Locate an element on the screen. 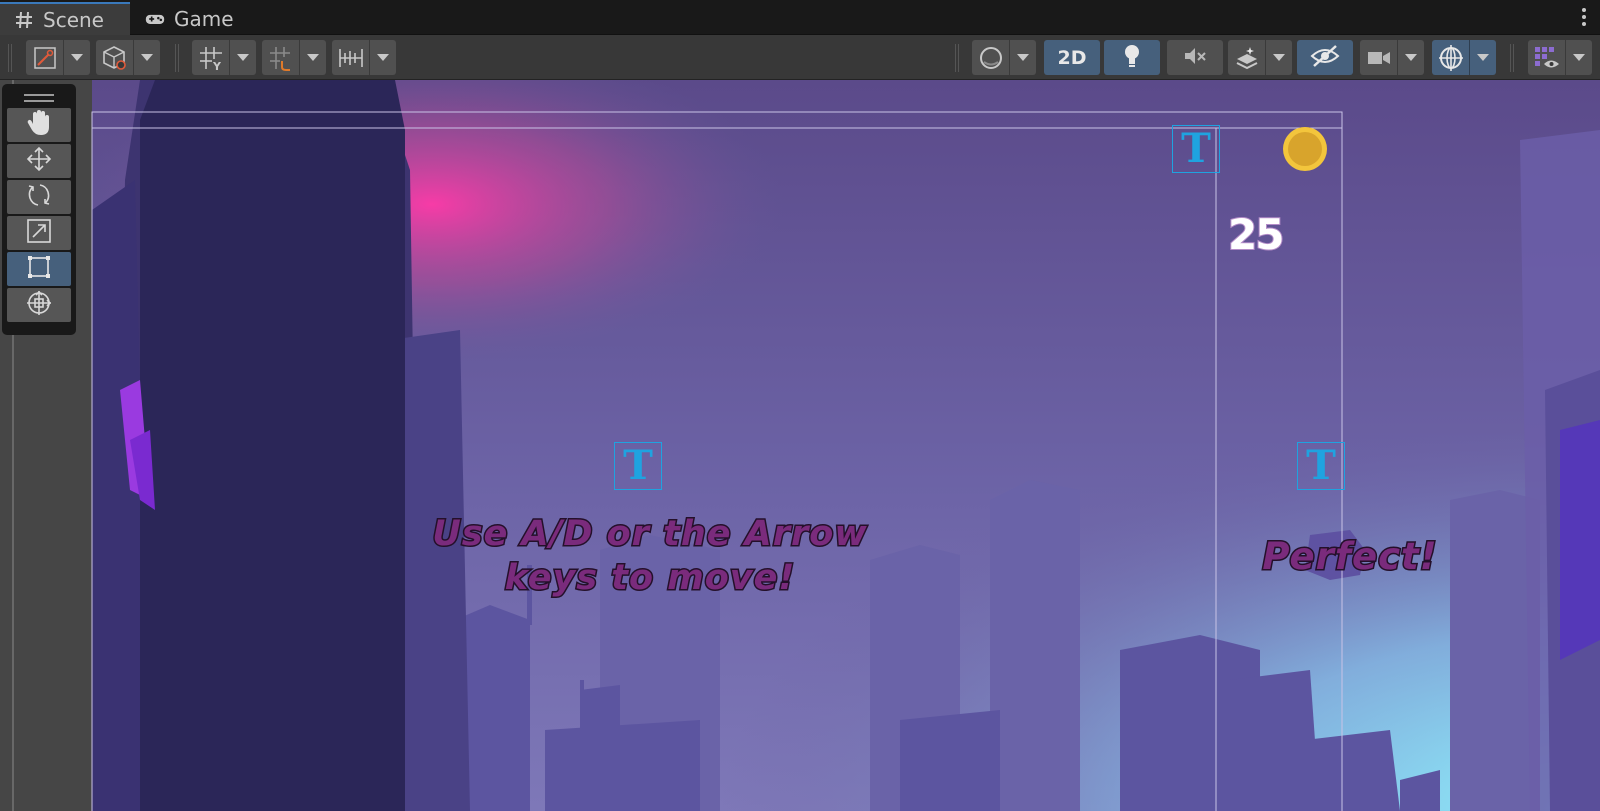 The height and width of the screenshot is (811, 1600). transform-tool is located at coordinates (39, 305).